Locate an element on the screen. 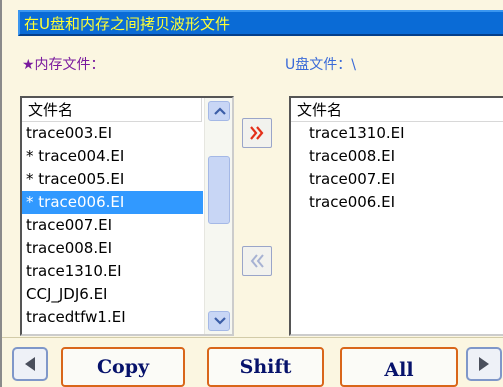 Image resolution: width=503 pixels, height=387 pixels. chevron-up-icon is located at coordinates (220, 111).